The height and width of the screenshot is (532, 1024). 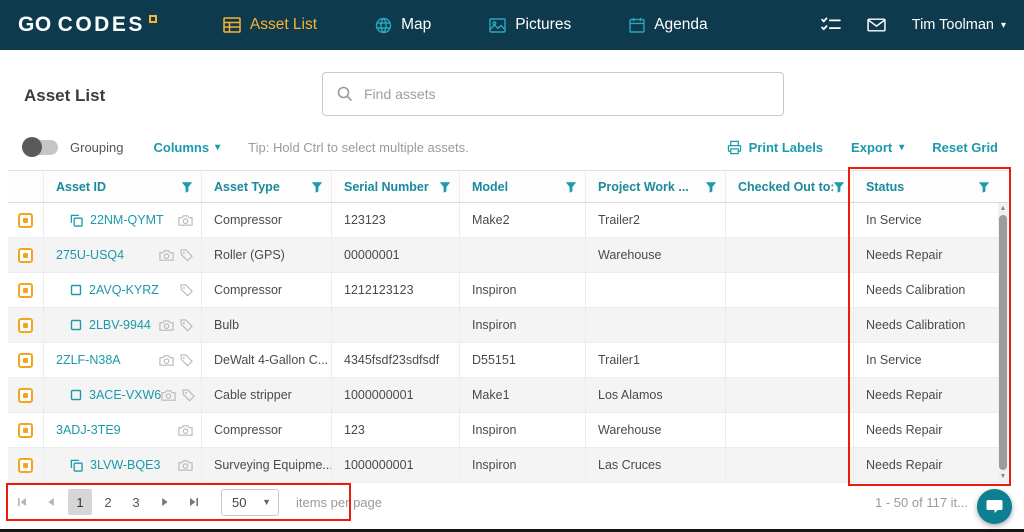 What do you see at coordinates (123, 186) in the screenshot?
I see `column-header-id: Asset ID` at bounding box center [123, 186].